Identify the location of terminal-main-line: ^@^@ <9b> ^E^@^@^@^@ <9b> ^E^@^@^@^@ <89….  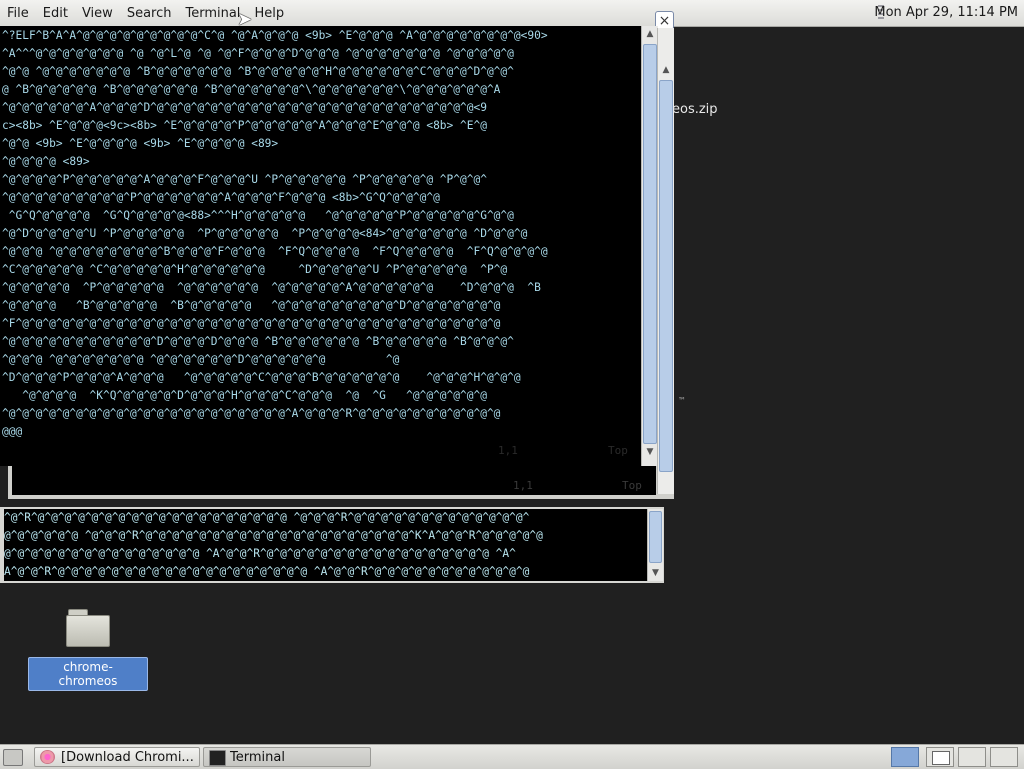
(140, 143).